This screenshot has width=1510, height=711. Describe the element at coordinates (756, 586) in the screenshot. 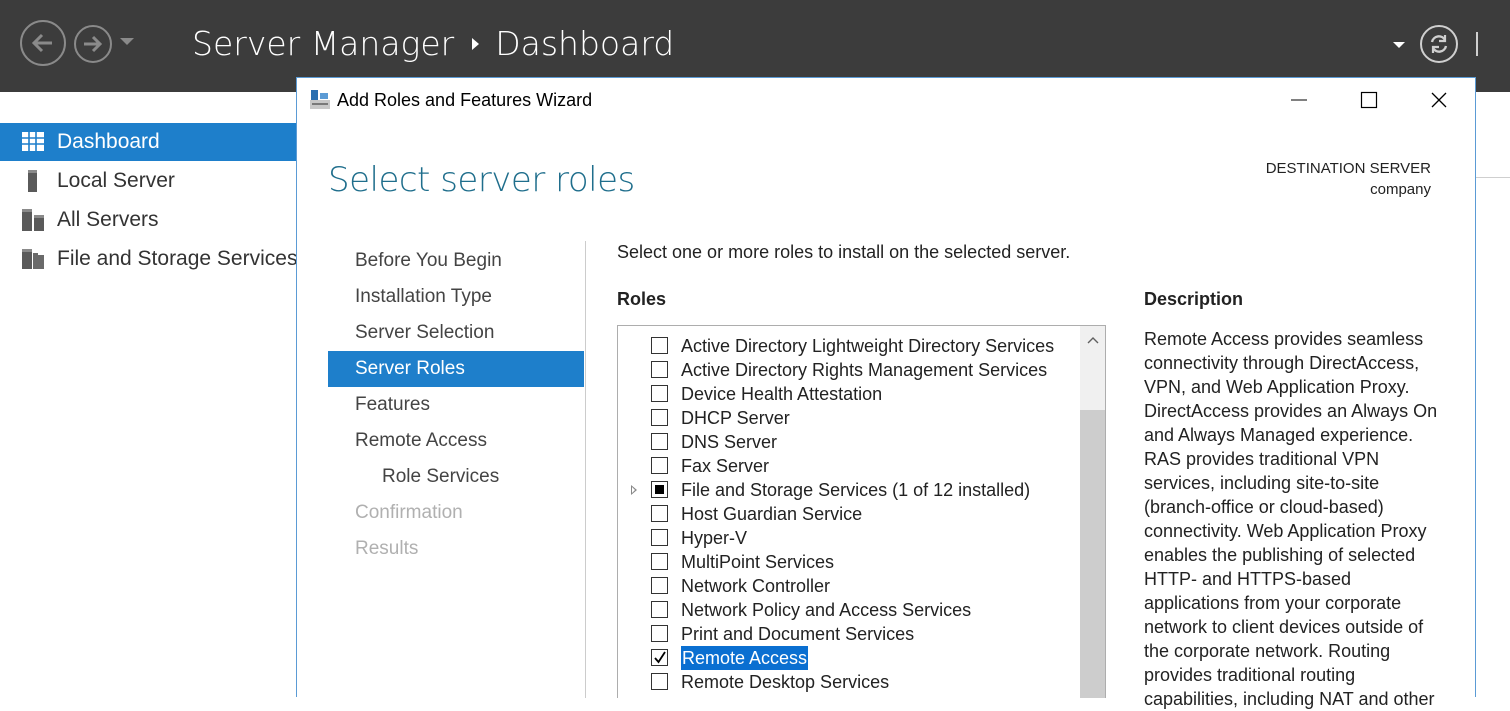

I see `role-label: Network Controller` at that location.